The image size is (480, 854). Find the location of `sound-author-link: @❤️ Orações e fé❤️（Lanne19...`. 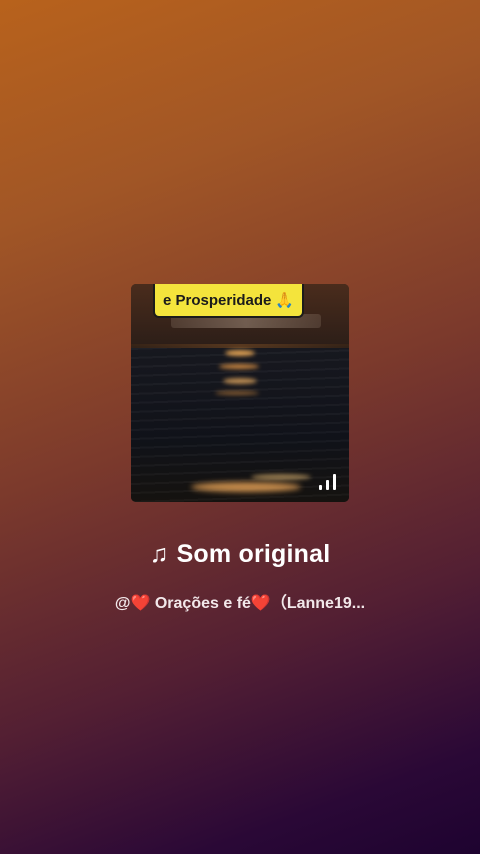

sound-author-link: @❤️ Orações e fé❤️（Lanne19... is located at coordinates (240, 601).